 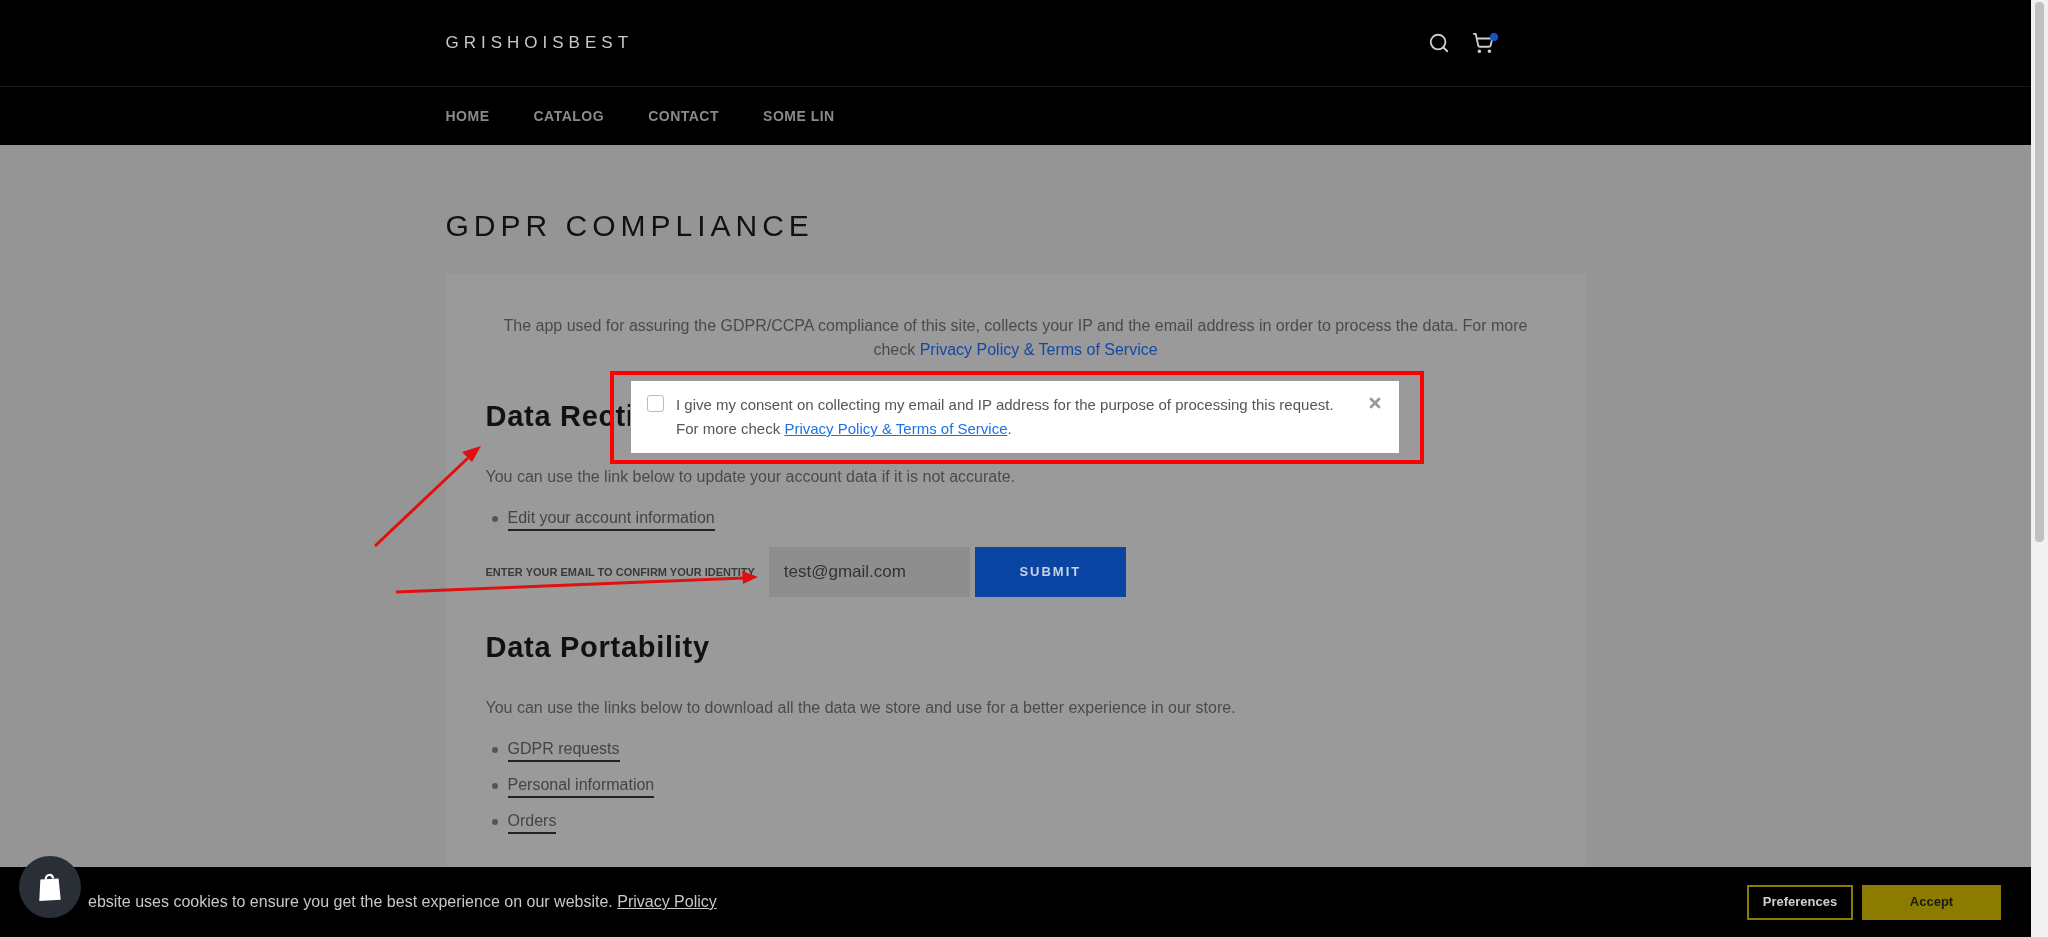 I want to click on preferences-button: Preferences, so click(x=1800, y=902).